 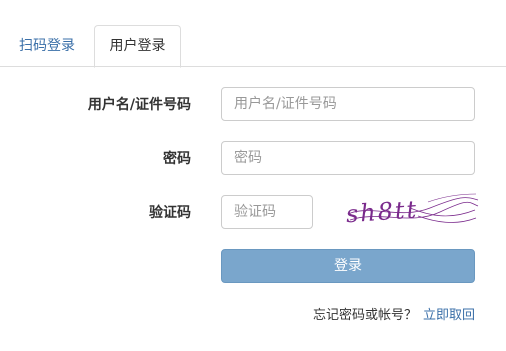 What do you see at coordinates (348, 266) in the screenshot?
I see `login-button: 登录` at bounding box center [348, 266].